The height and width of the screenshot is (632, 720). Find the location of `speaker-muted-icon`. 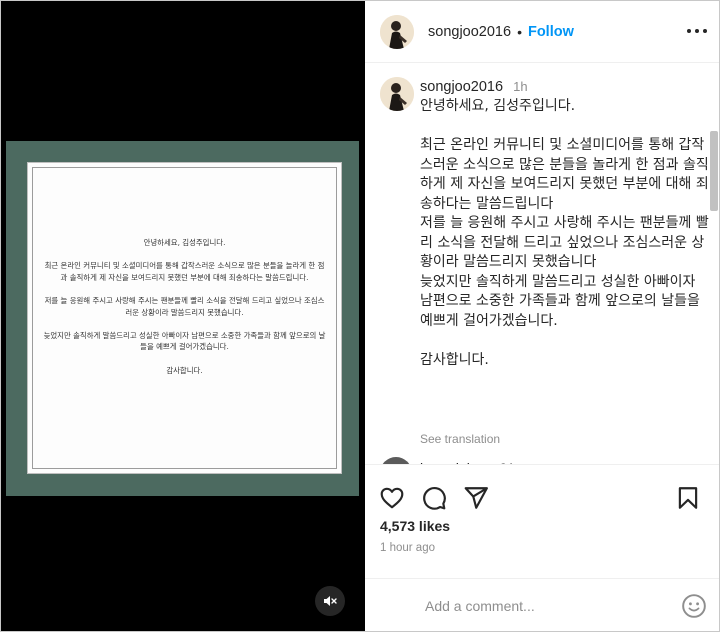

speaker-muted-icon is located at coordinates (330, 601).